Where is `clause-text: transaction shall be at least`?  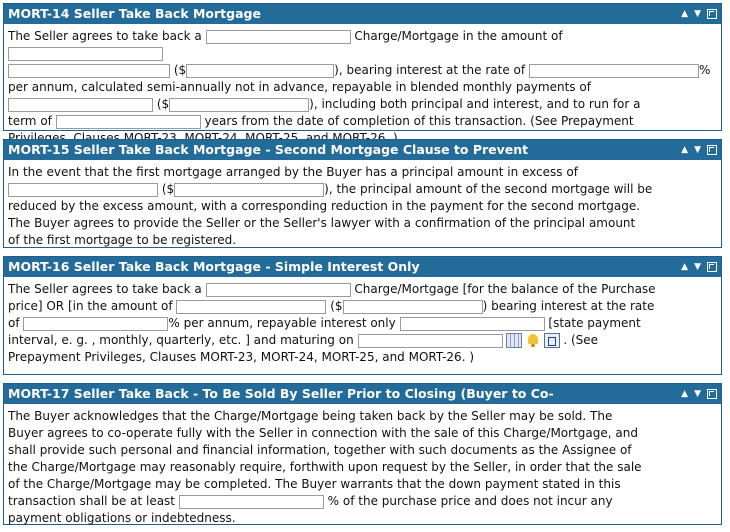 clause-text: transaction shall be at least is located at coordinates (92, 501).